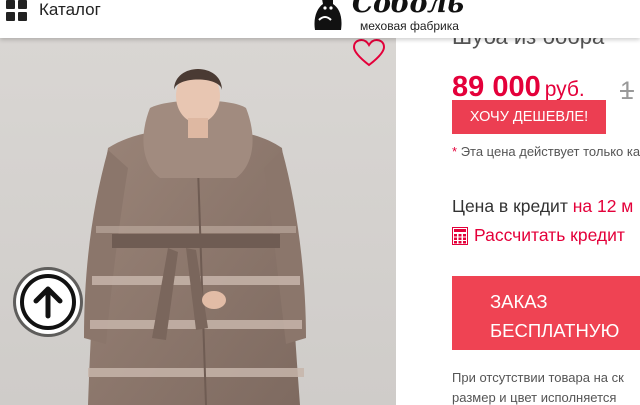 This screenshot has width=640, height=405. Describe the element at coordinates (555, 330) in the screenshot. I see `order-button-line-2: БЕСПЛАТНУЮ` at that location.